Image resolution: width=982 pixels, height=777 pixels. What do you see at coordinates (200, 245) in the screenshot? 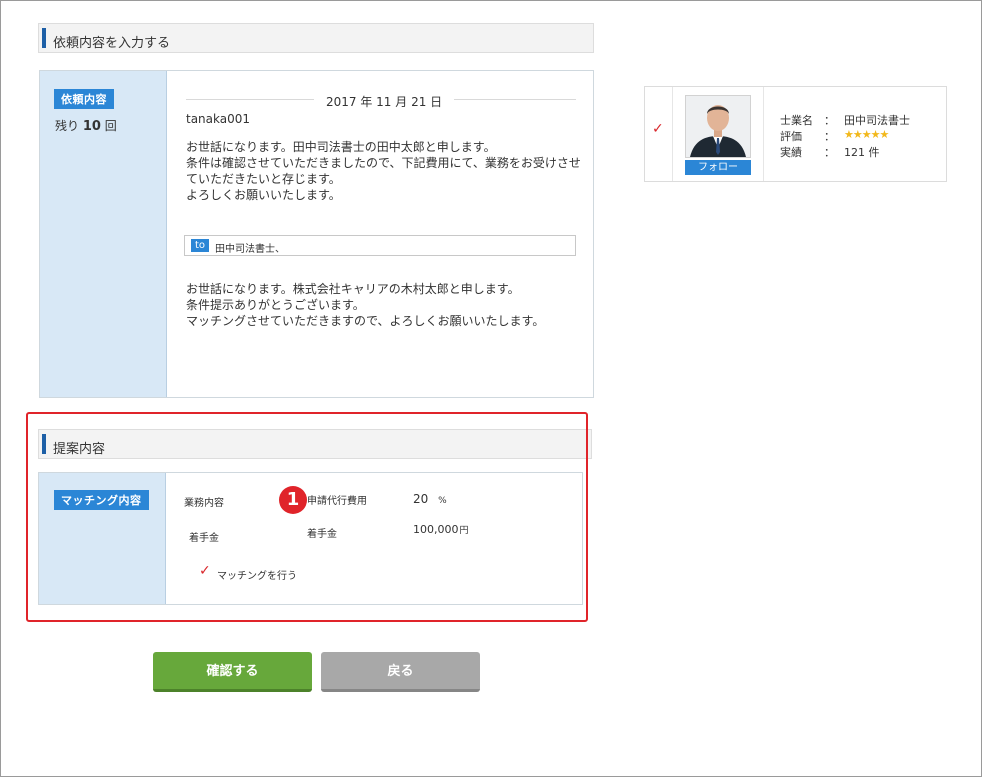
I see `to-badge: to` at bounding box center [200, 245].